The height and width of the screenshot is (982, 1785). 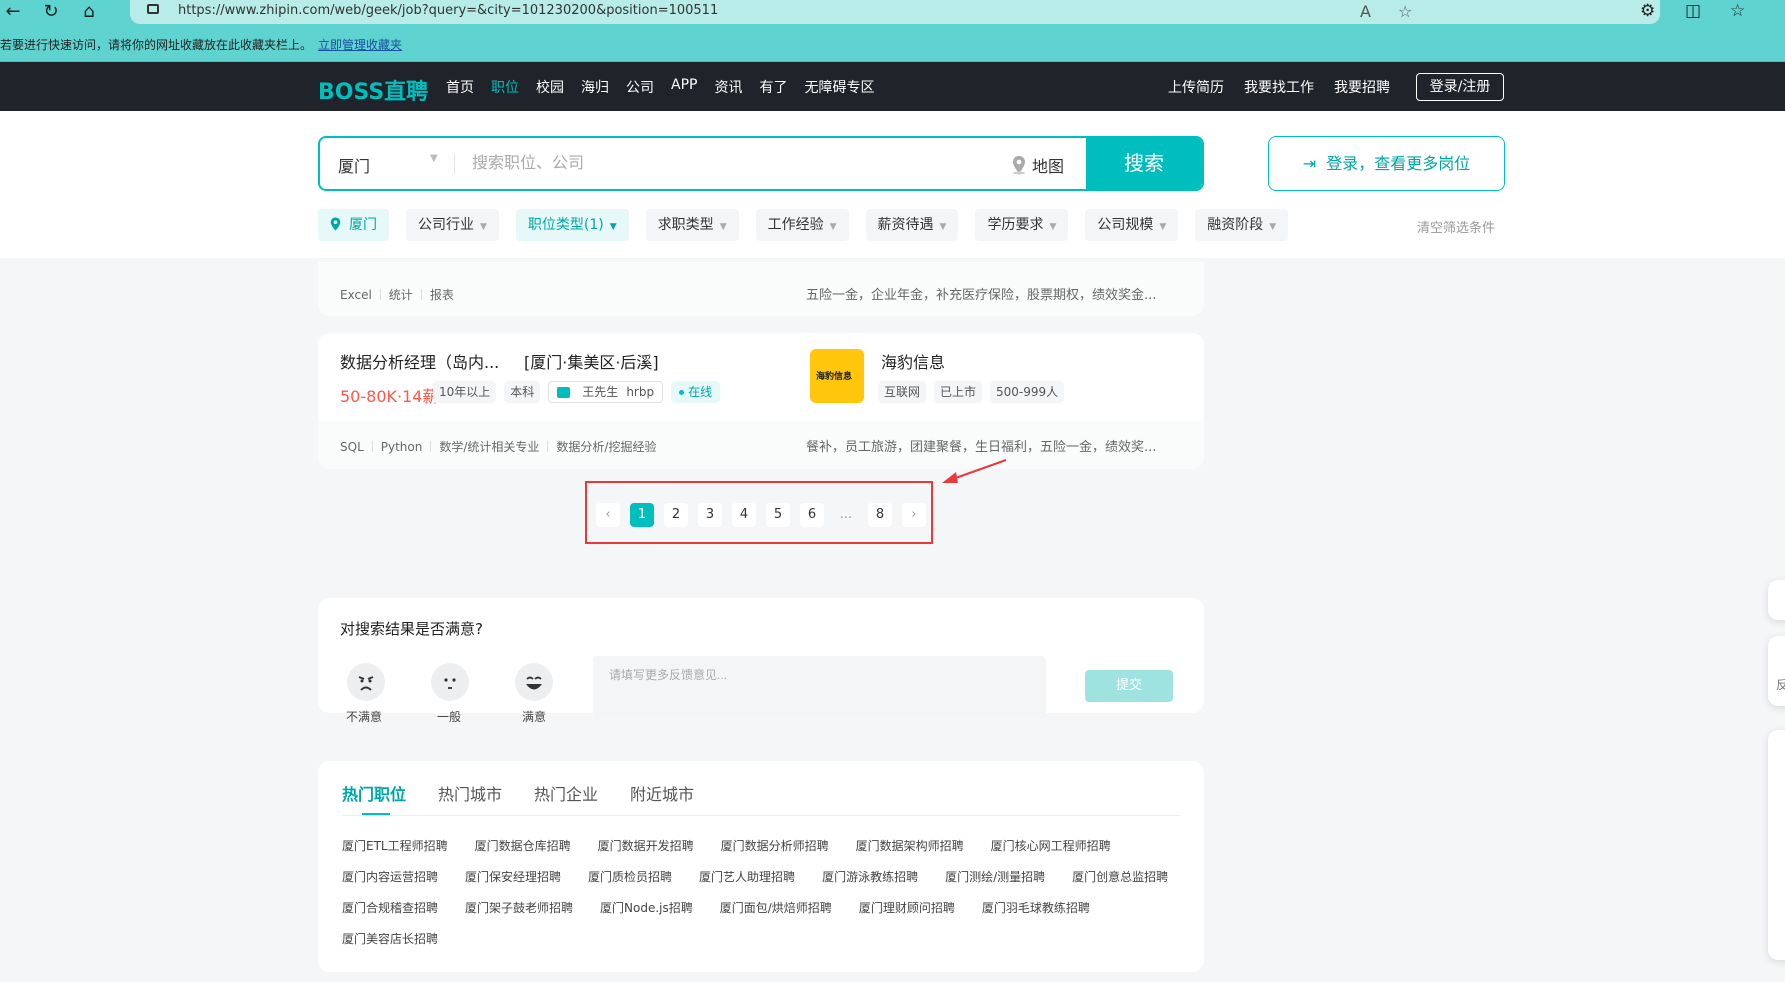 I want to click on login-see-more-button: ⇥ 登录，查看更多岗位, so click(x=1386, y=163).